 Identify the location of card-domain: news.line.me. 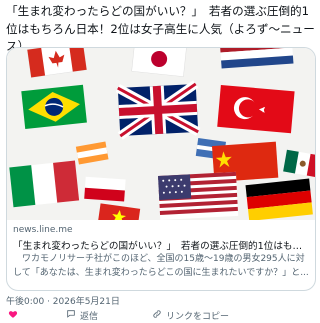
(43, 230).